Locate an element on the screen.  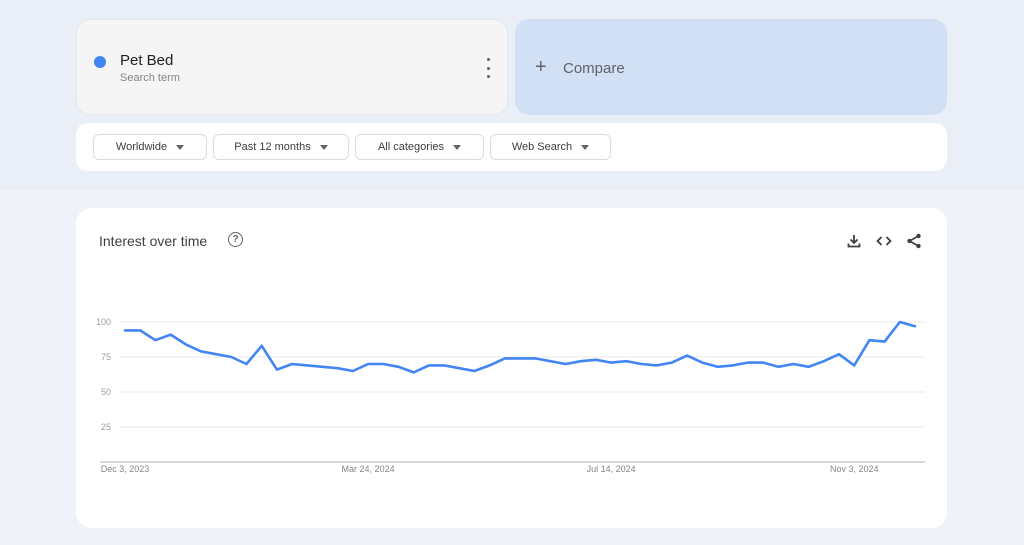
filter-category: All categories is located at coordinates (419, 147).